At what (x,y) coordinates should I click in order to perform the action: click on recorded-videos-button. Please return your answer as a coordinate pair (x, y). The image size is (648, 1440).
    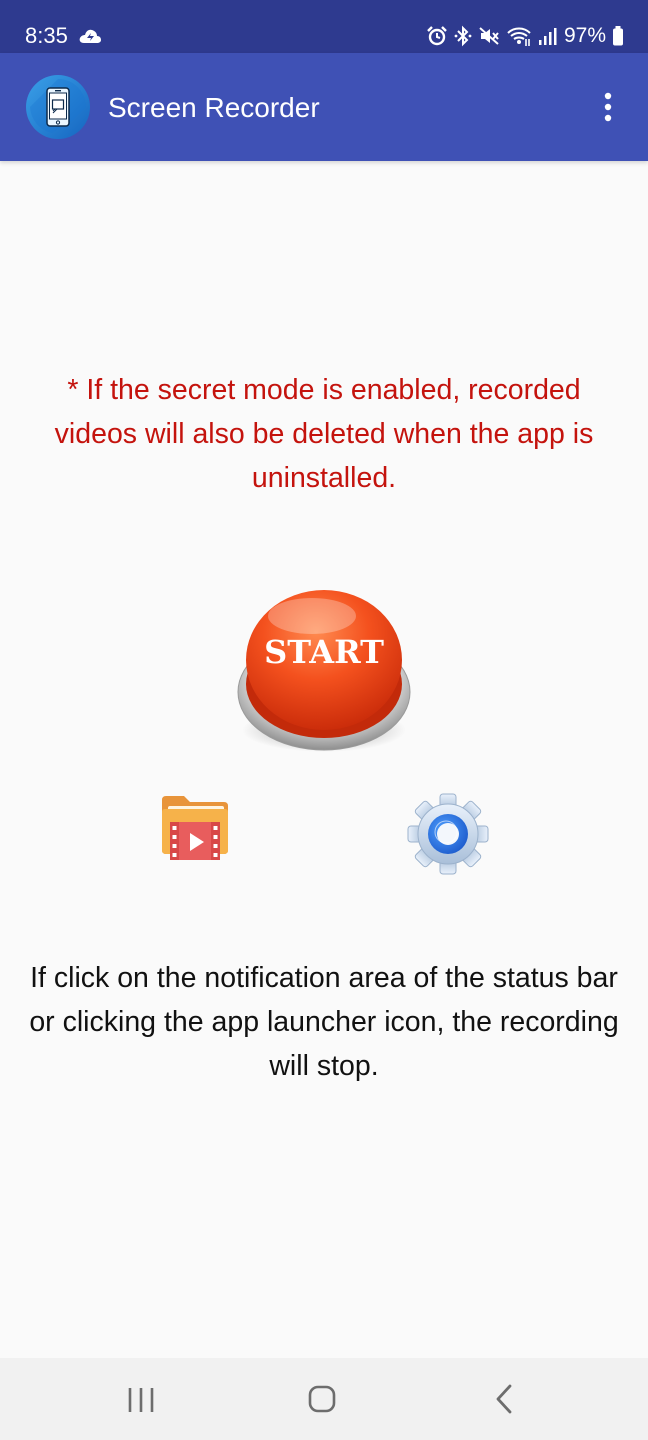
    Looking at the image, I should click on (195, 828).